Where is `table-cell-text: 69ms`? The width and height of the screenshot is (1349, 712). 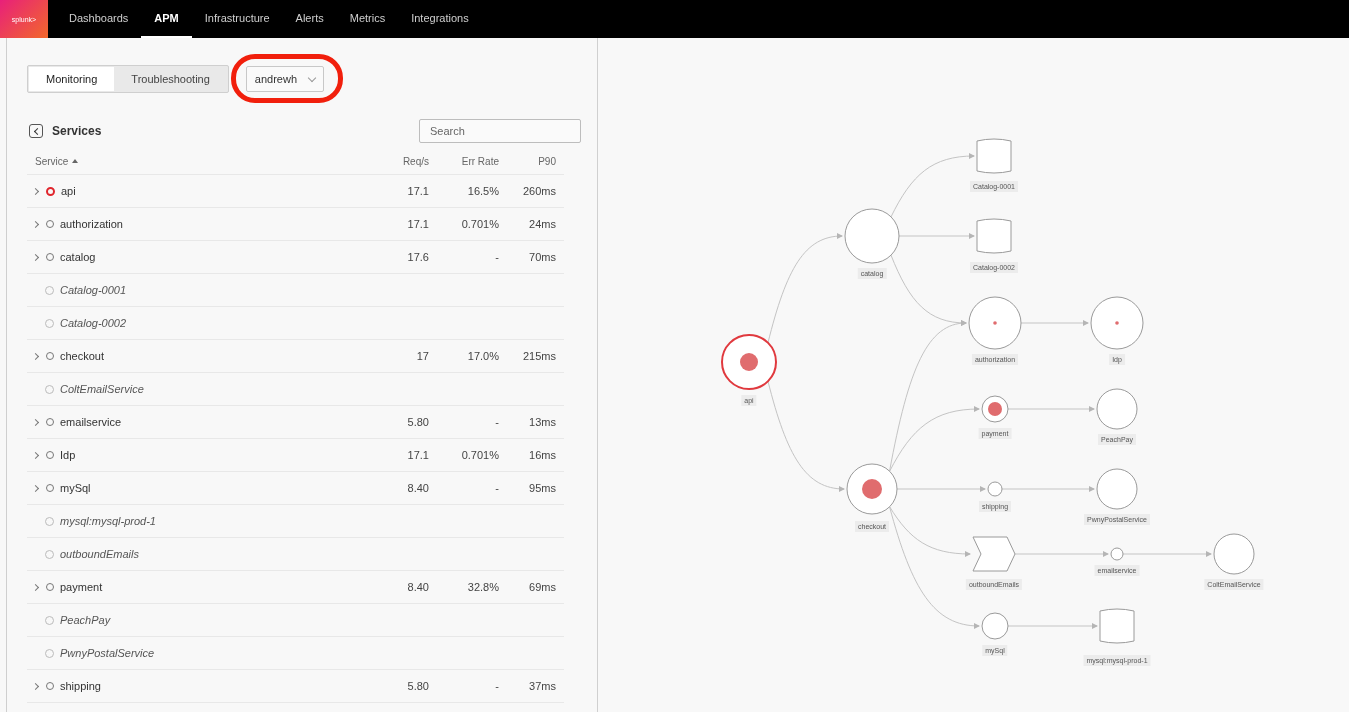
table-cell-text: 69ms is located at coordinates (542, 587).